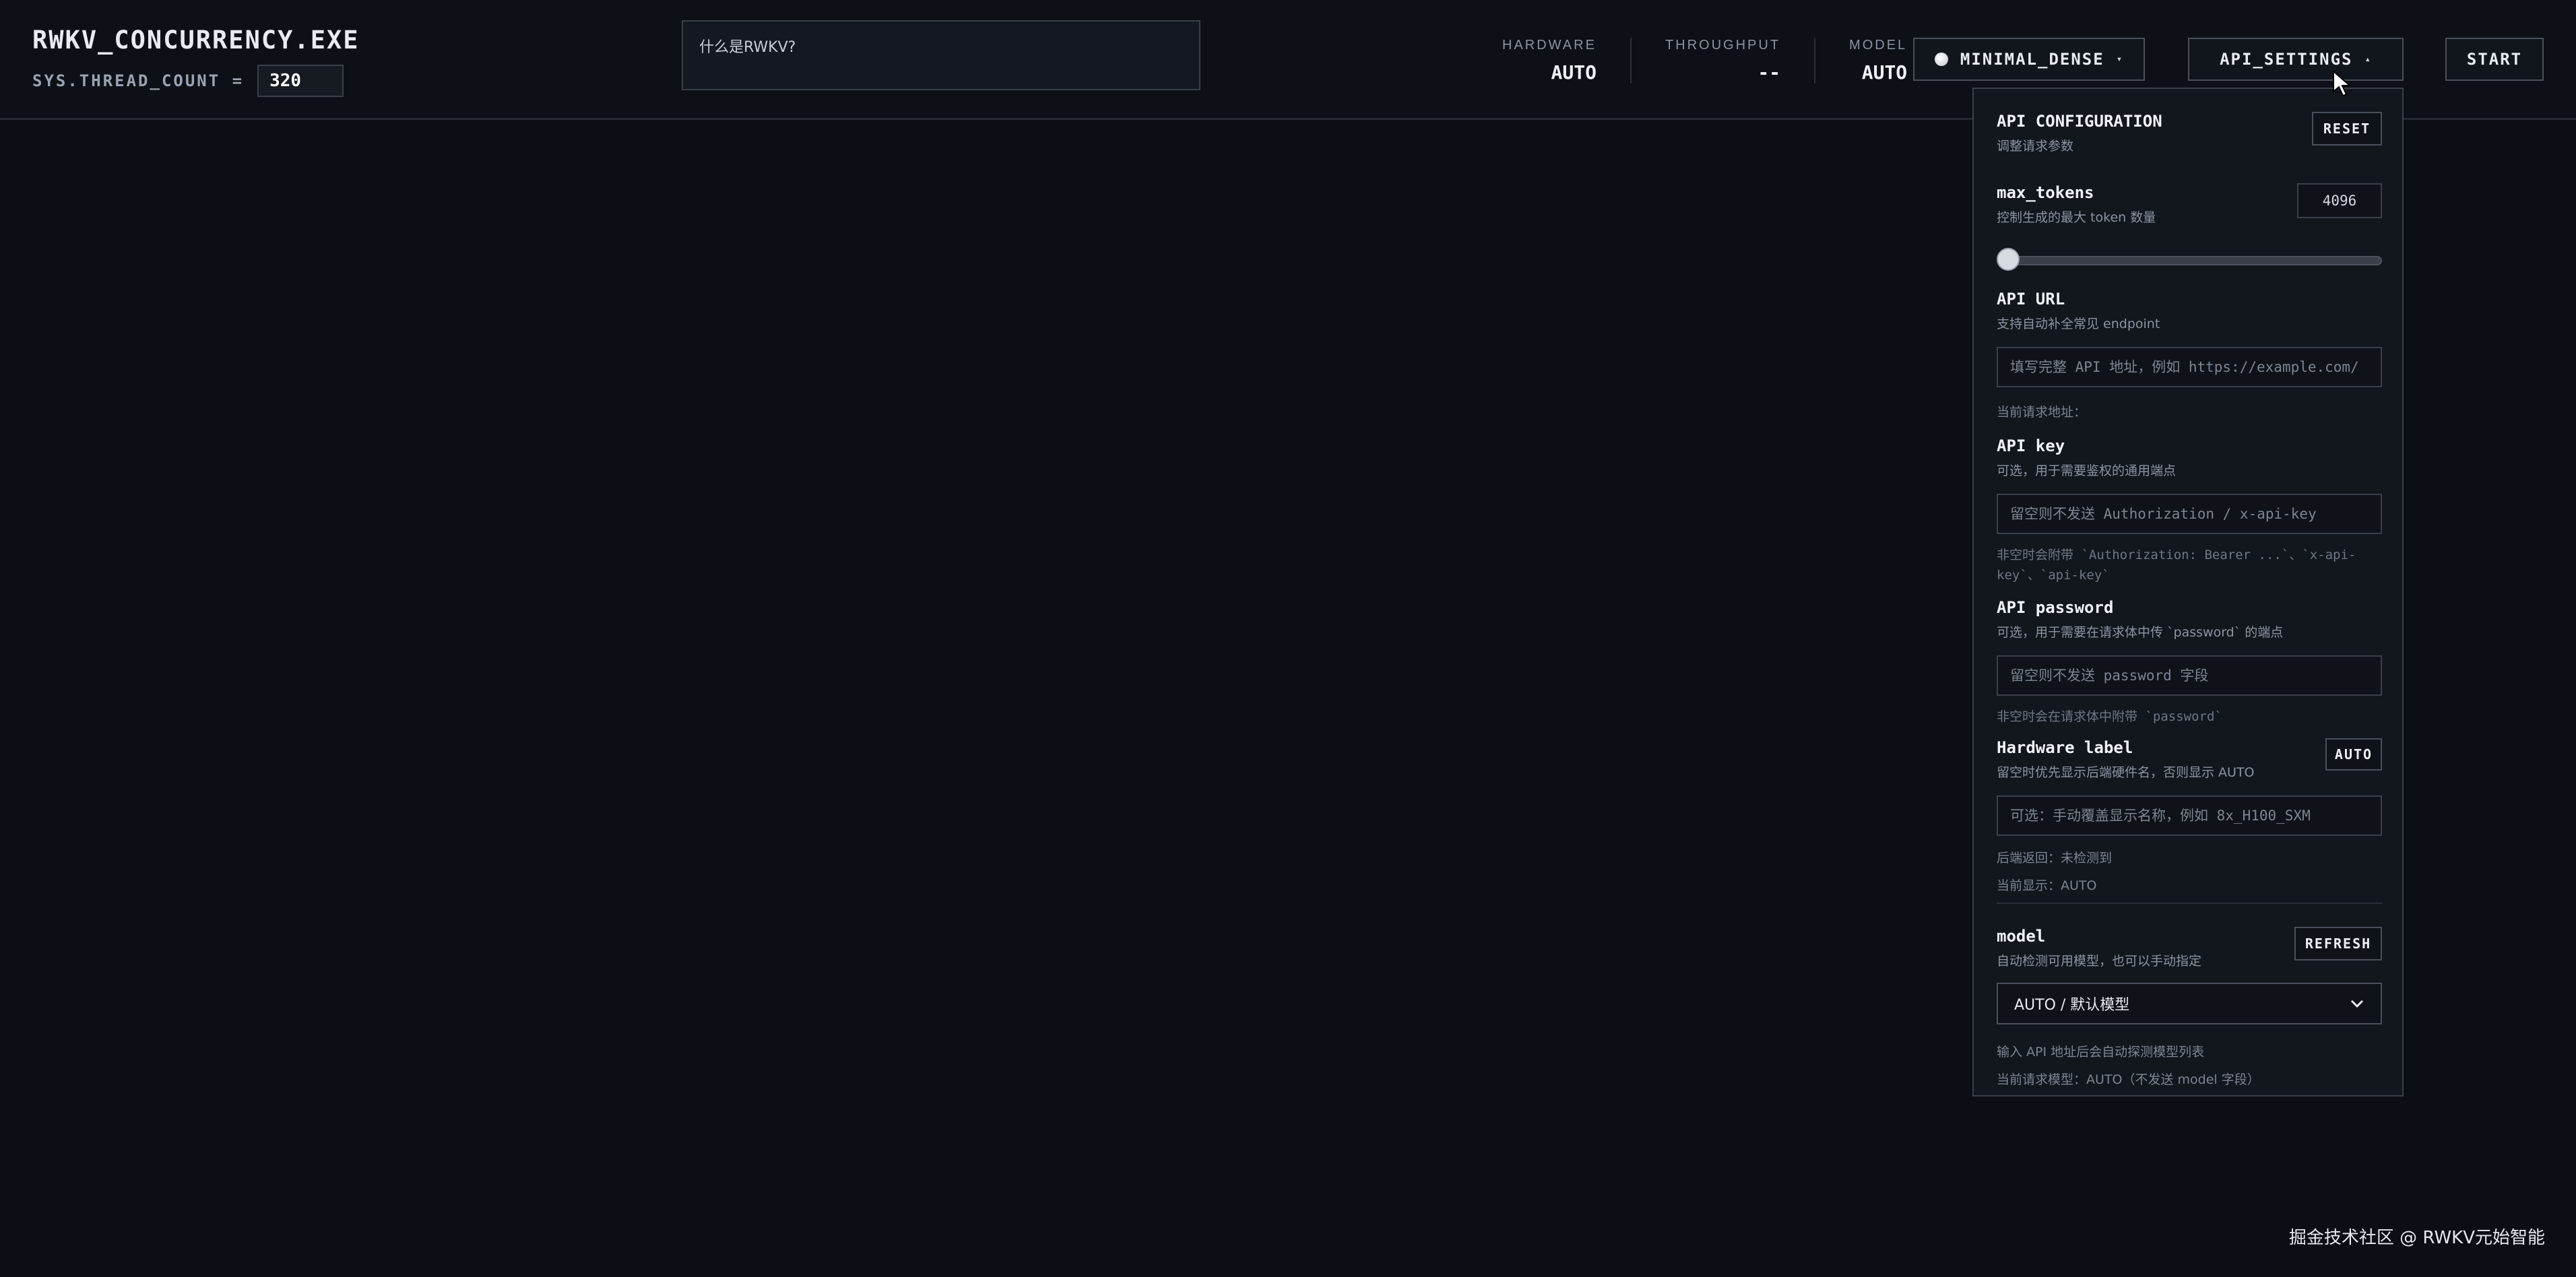 The width and height of the screenshot is (2576, 1277). What do you see at coordinates (1941, 59) in the screenshot?
I see `radio-dot-icon` at bounding box center [1941, 59].